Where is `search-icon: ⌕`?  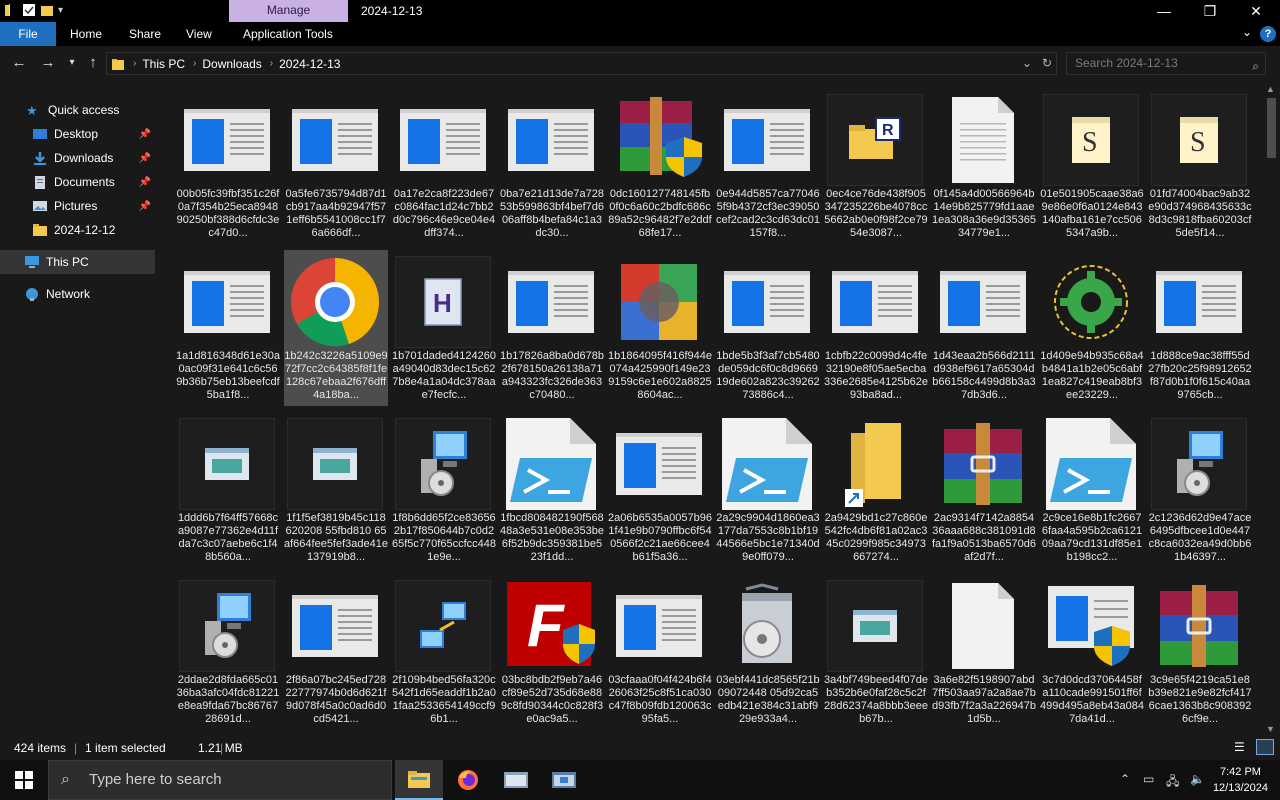
search-icon: ⌕ is located at coordinates (1255, 66).